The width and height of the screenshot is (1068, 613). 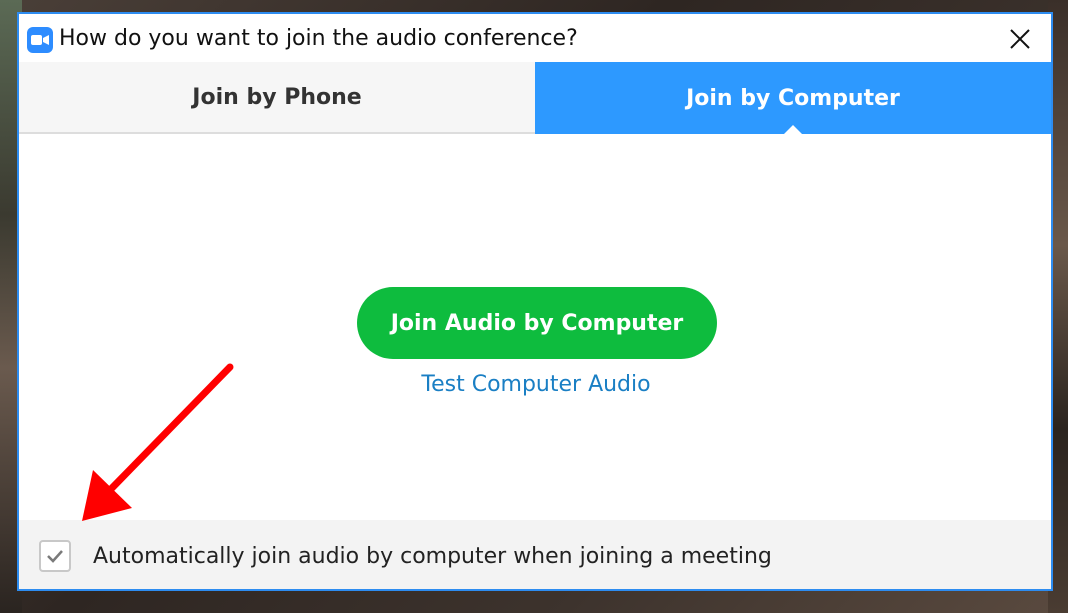 I want to click on auto-join-checkbox, so click(x=55, y=556).